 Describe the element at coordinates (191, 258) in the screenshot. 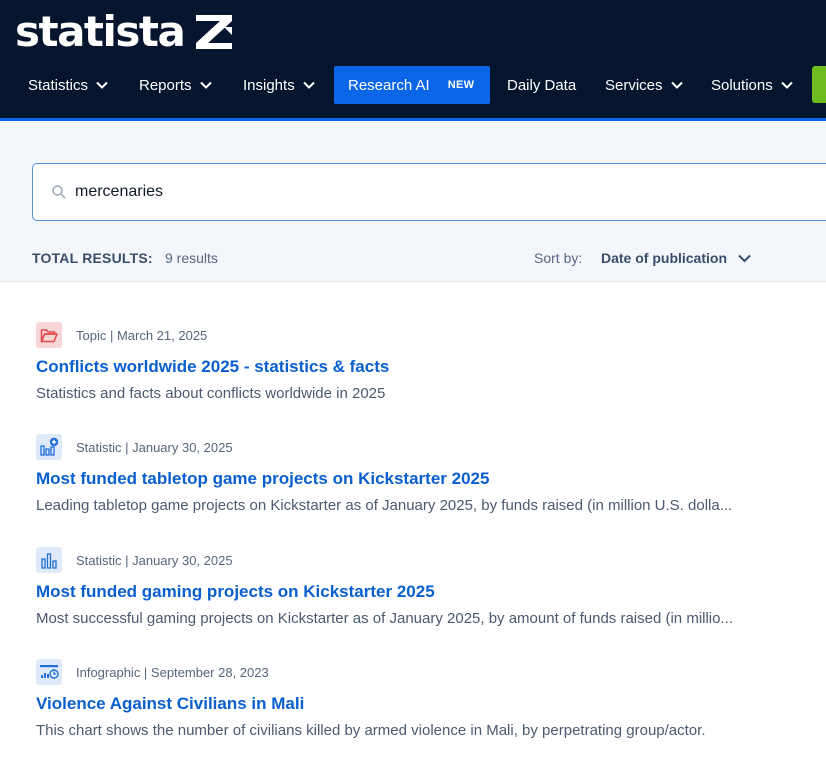

I see `total-results-count: 9 results` at that location.